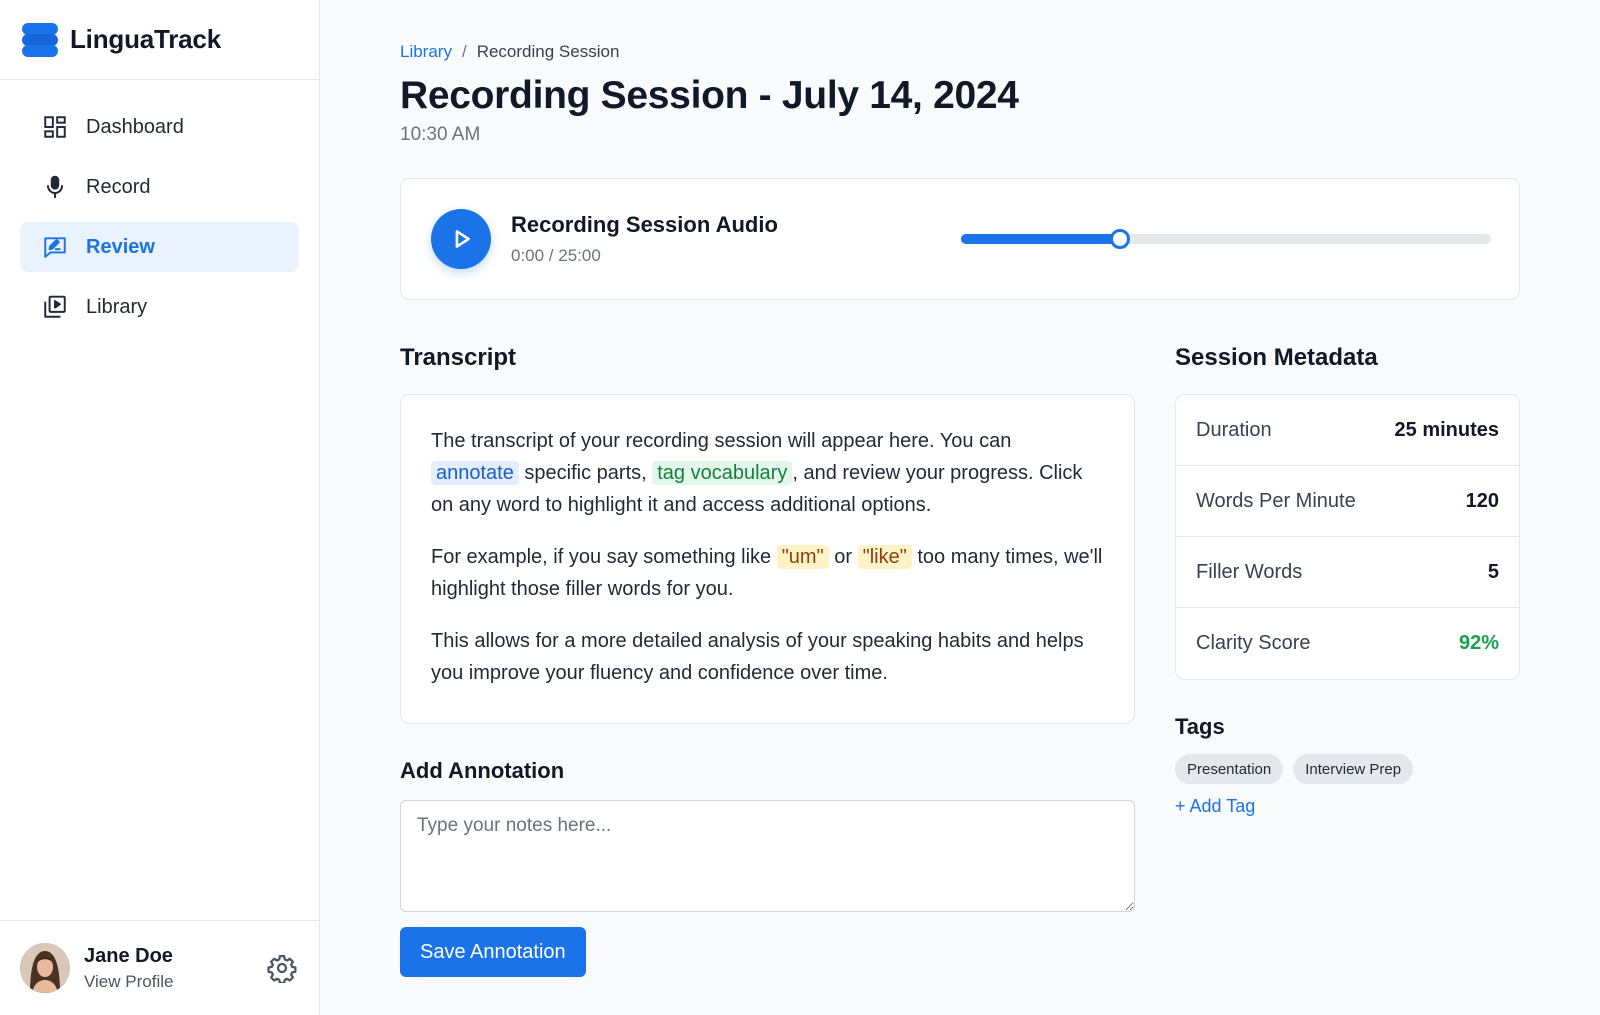 The width and height of the screenshot is (1600, 1015). I want to click on metadata-label: Clarity Score, so click(1253, 643).